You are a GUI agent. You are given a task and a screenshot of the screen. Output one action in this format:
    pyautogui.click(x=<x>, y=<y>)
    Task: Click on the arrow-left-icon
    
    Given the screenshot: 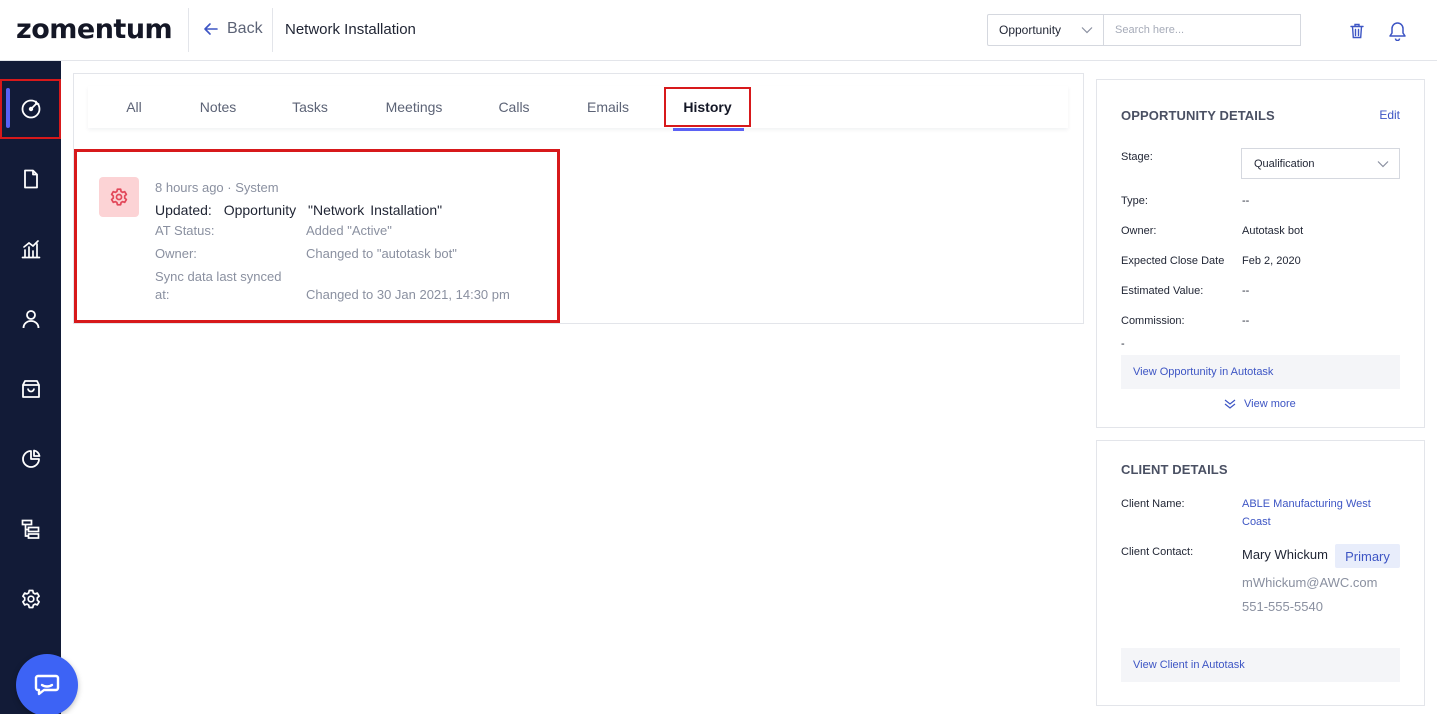 What is the action you would take?
    pyautogui.click(x=211, y=29)
    